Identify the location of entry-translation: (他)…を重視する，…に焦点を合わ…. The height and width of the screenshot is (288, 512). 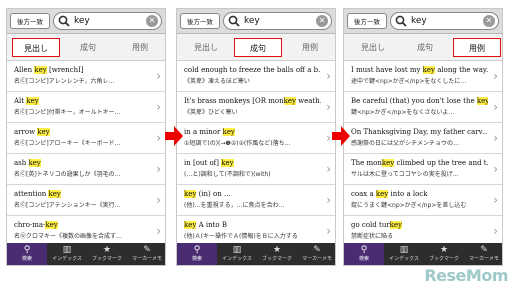
(234, 205).